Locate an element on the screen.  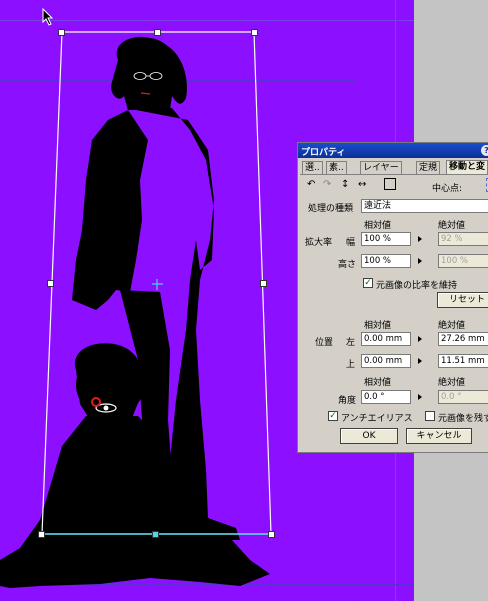
flip-horizontal-icon: ↔ is located at coordinates (362, 184).